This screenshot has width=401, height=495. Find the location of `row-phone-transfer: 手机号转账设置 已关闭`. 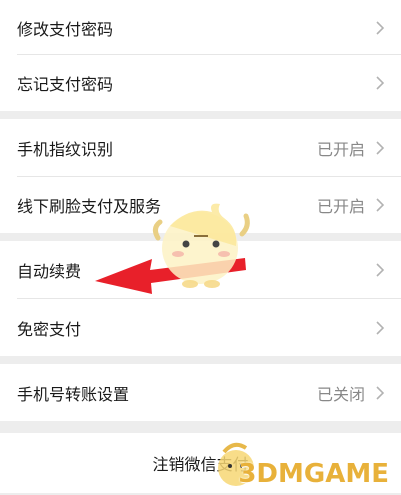

row-phone-transfer: 手机号转账设置 已关闭 is located at coordinates (200, 392).